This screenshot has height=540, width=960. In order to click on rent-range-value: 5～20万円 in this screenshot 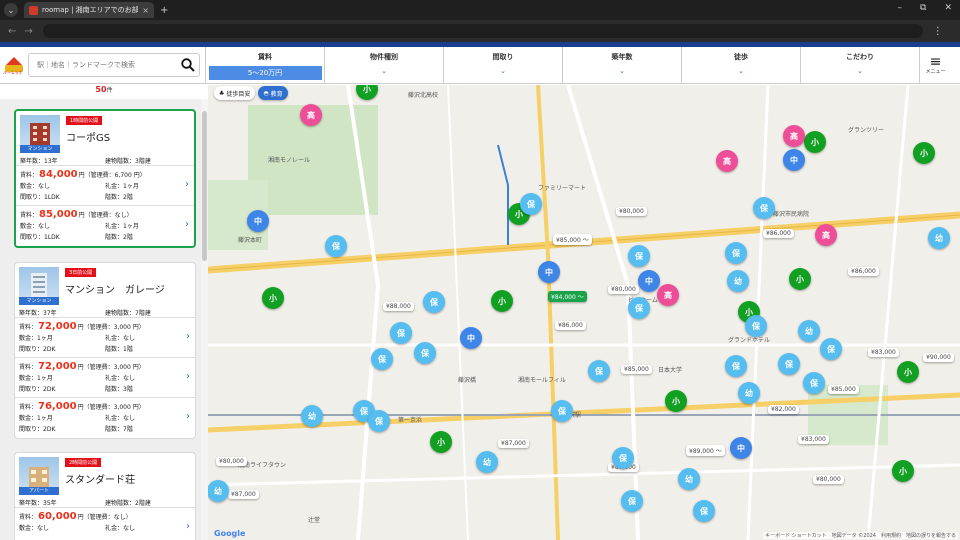, I will do `click(265, 73)`.